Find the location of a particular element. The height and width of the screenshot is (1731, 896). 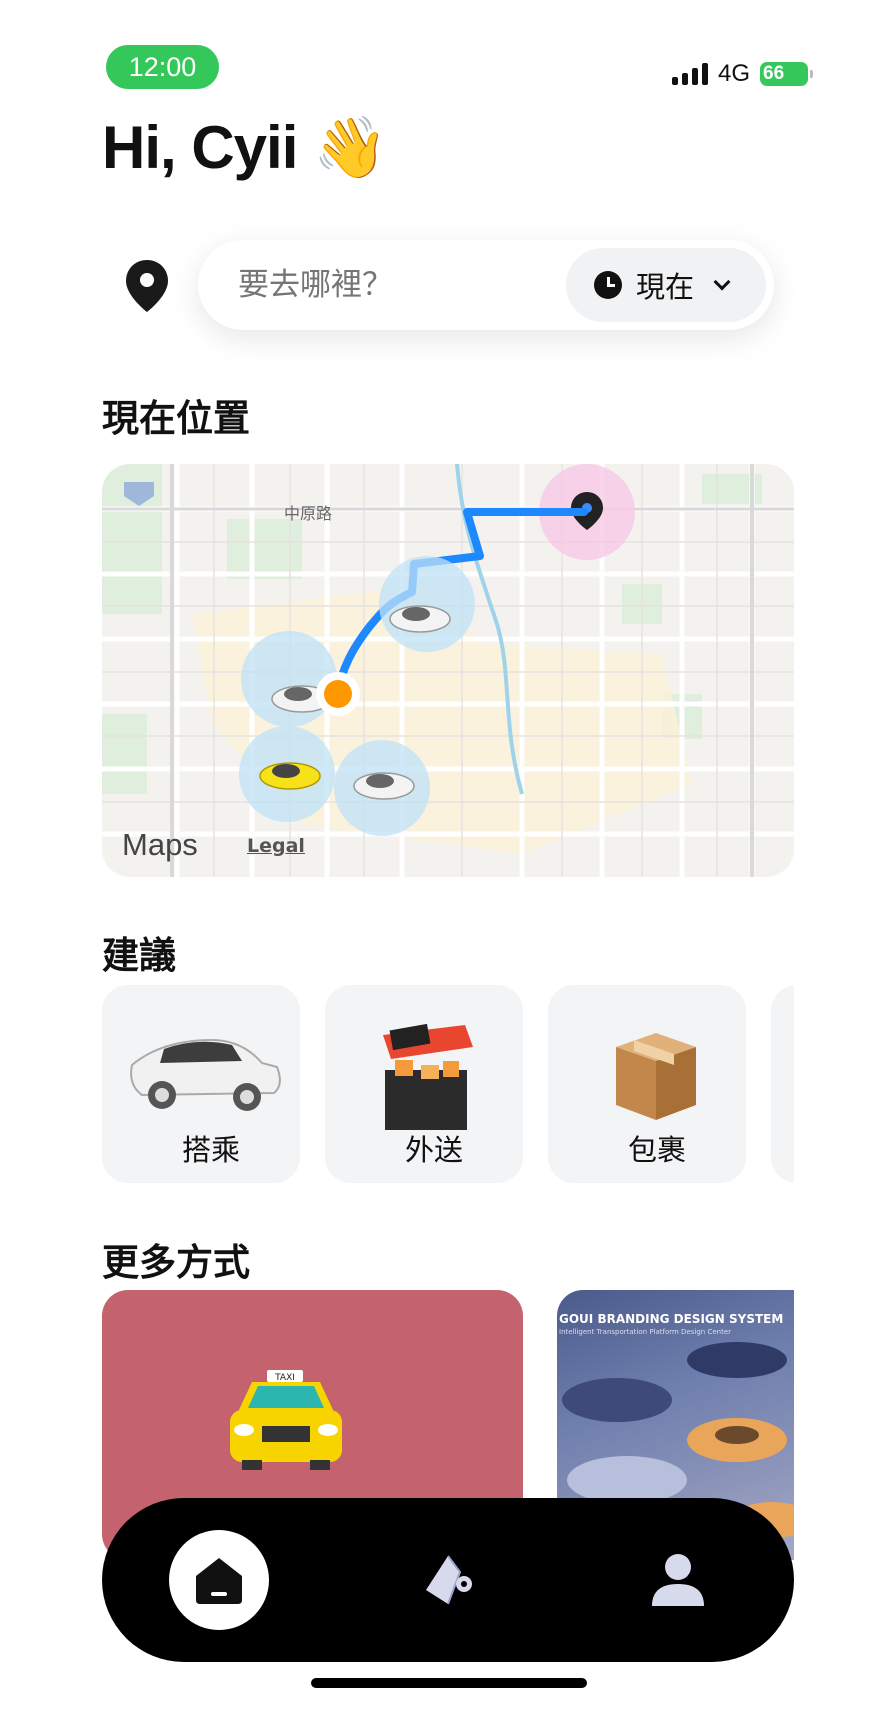

route-icon is located at coordinates (448, 1580).